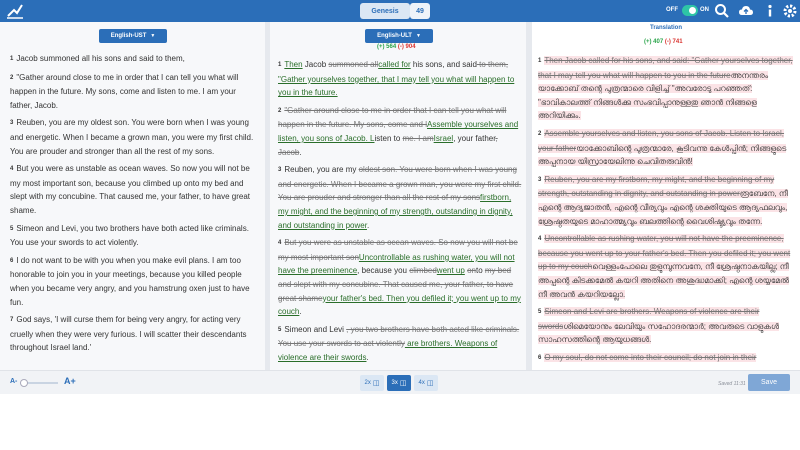 This screenshot has height=450, width=800. What do you see at coordinates (423, 271) in the screenshot?
I see `deleted-text: climbed` at bounding box center [423, 271].